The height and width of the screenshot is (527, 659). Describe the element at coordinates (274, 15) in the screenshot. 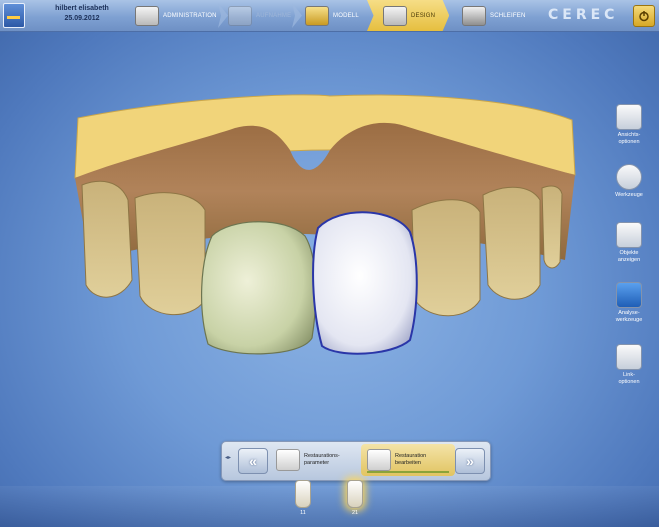

I see `step-acquisition-label: AUFNAHME` at that location.